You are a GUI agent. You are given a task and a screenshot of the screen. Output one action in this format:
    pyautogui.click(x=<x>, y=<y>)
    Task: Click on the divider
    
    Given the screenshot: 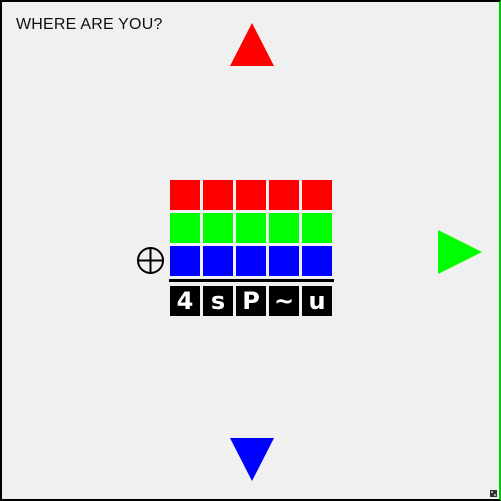 What is the action you would take?
    pyautogui.click(x=251, y=280)
    